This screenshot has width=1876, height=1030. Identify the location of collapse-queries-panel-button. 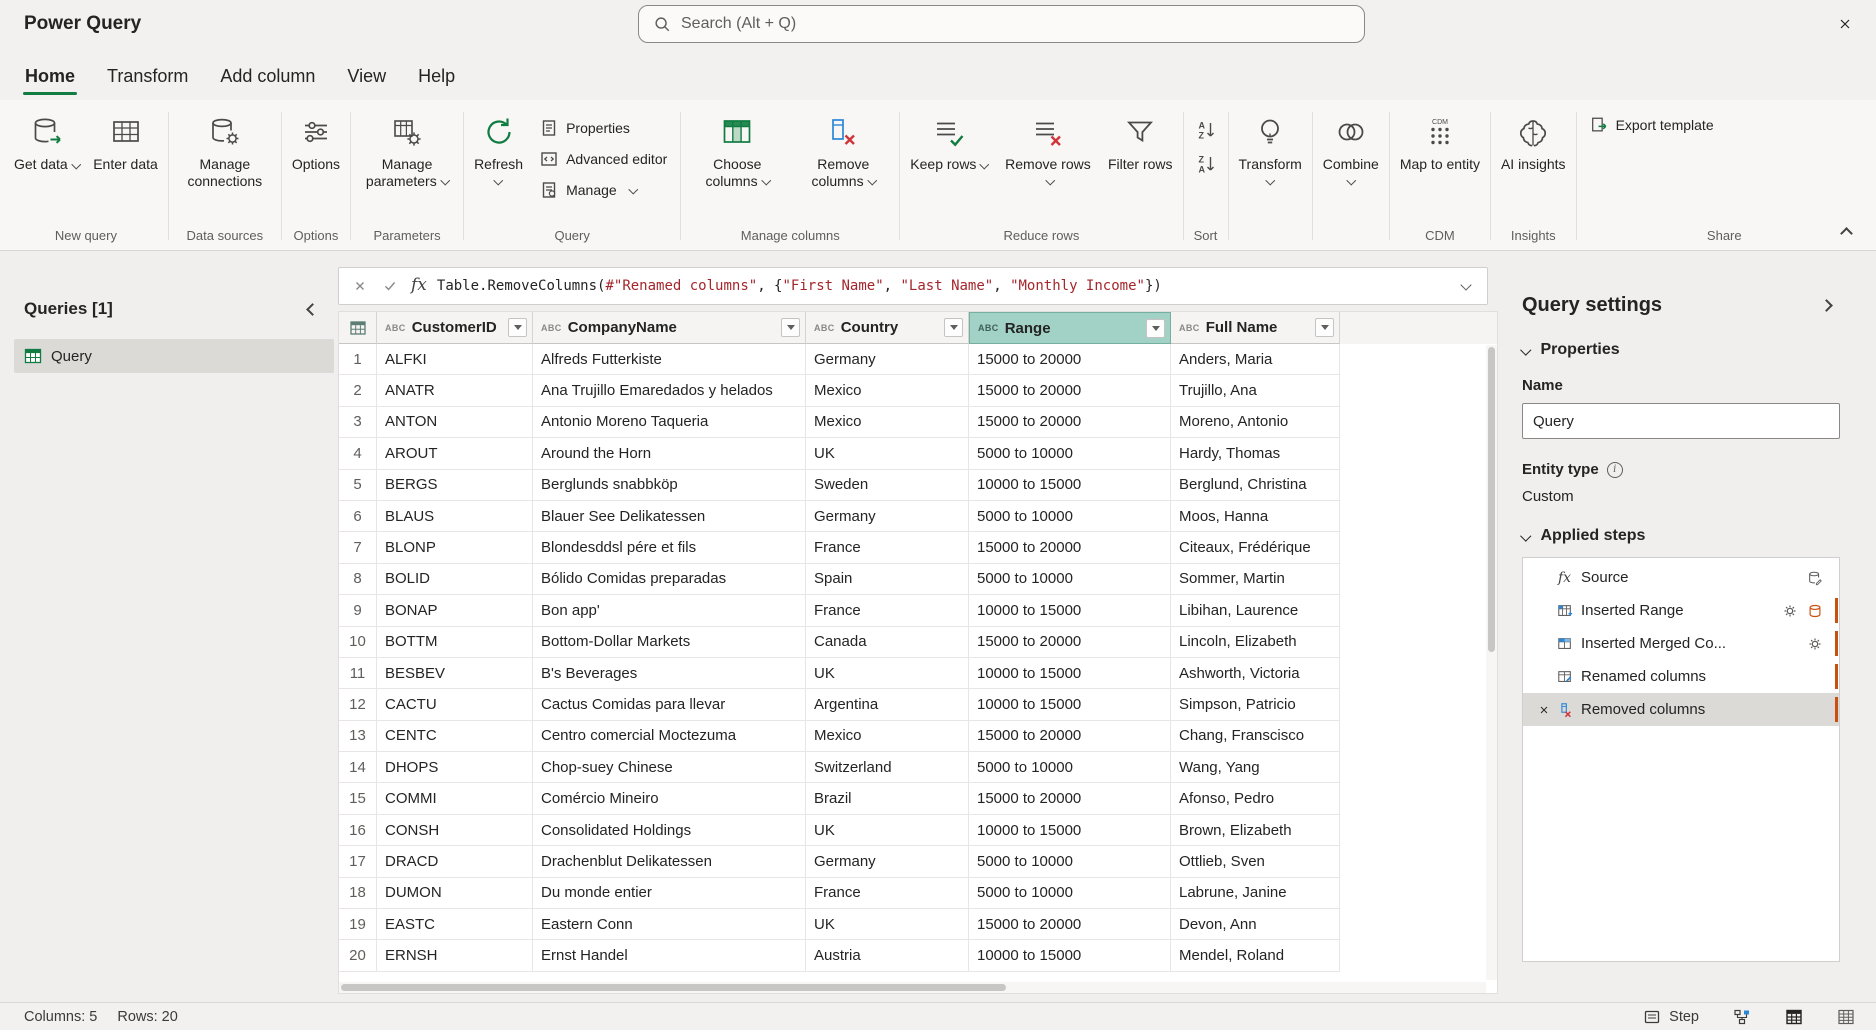
(312, 309).